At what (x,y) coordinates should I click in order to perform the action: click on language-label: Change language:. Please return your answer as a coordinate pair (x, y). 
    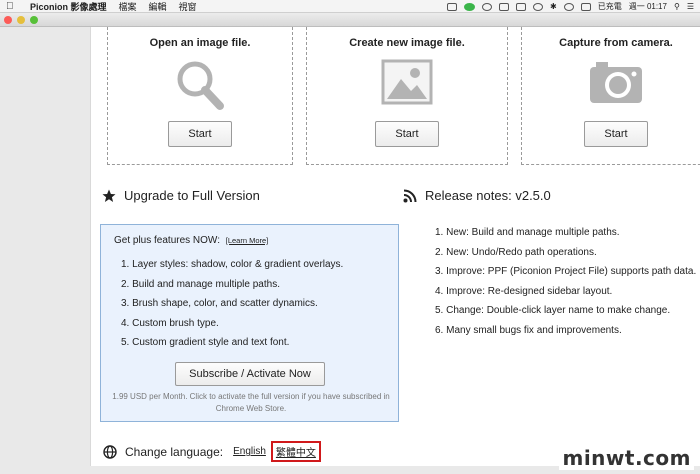
    Looking at the image, I should click on (174, 451).